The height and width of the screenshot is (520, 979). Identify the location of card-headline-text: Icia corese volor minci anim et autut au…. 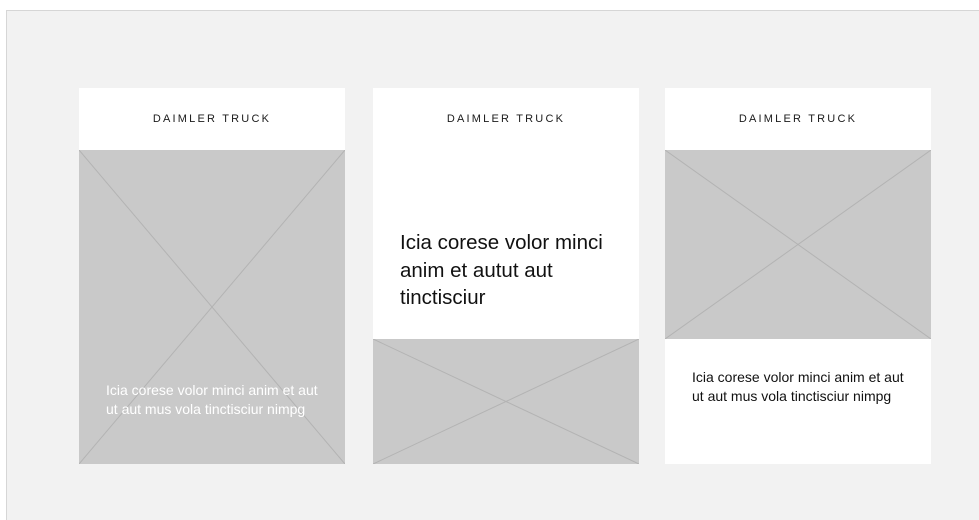
(501, 270).